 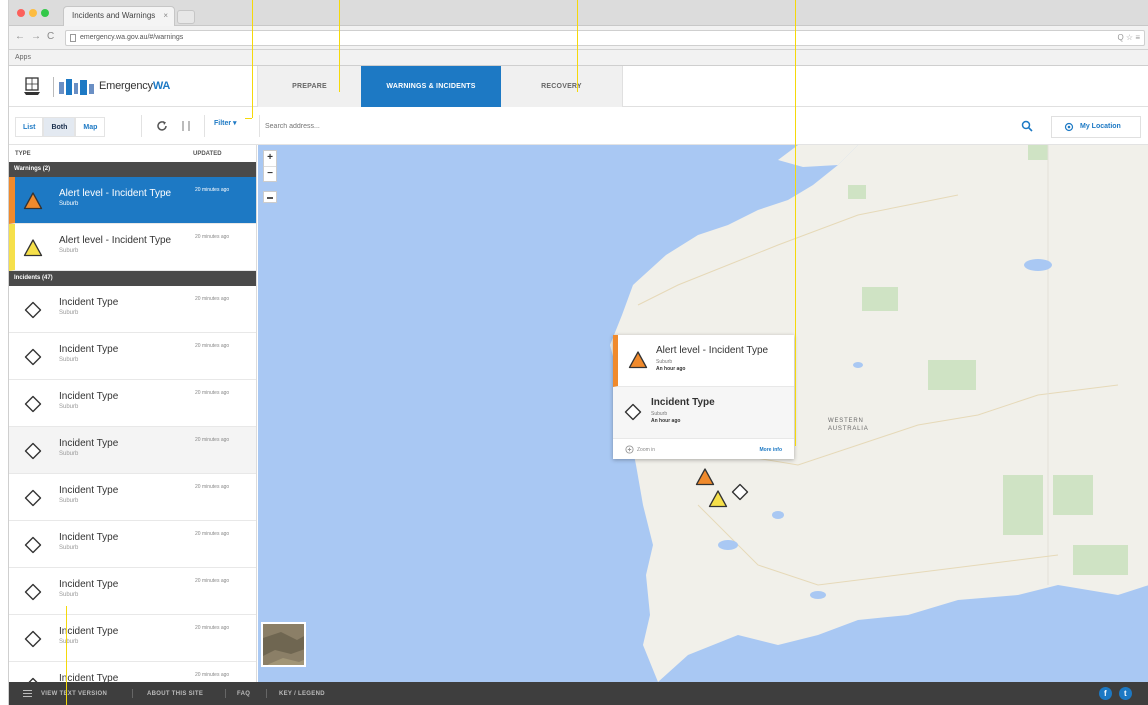 What do you see at coordinates (73, 38) in the screenshot?
I see `page-icon` at bounding box center [73, 38].